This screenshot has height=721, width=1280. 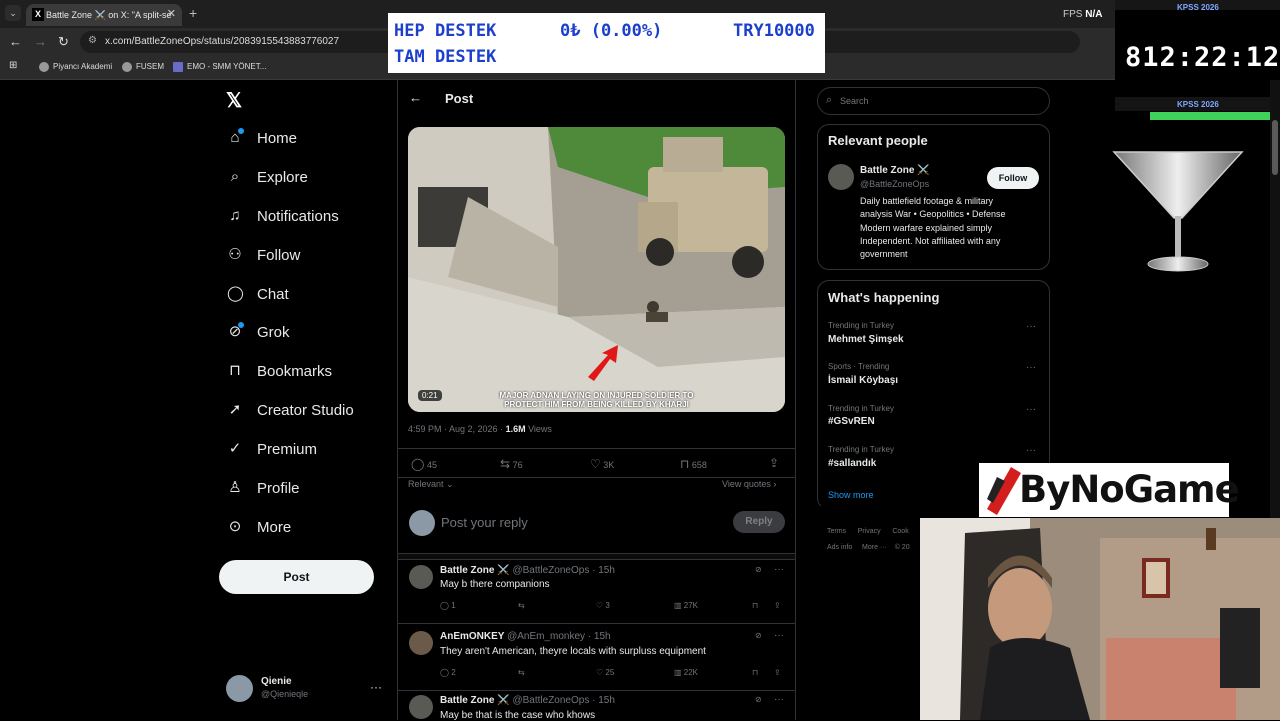 I want to click on new-tab-button: +, so click(x=193, y=13).